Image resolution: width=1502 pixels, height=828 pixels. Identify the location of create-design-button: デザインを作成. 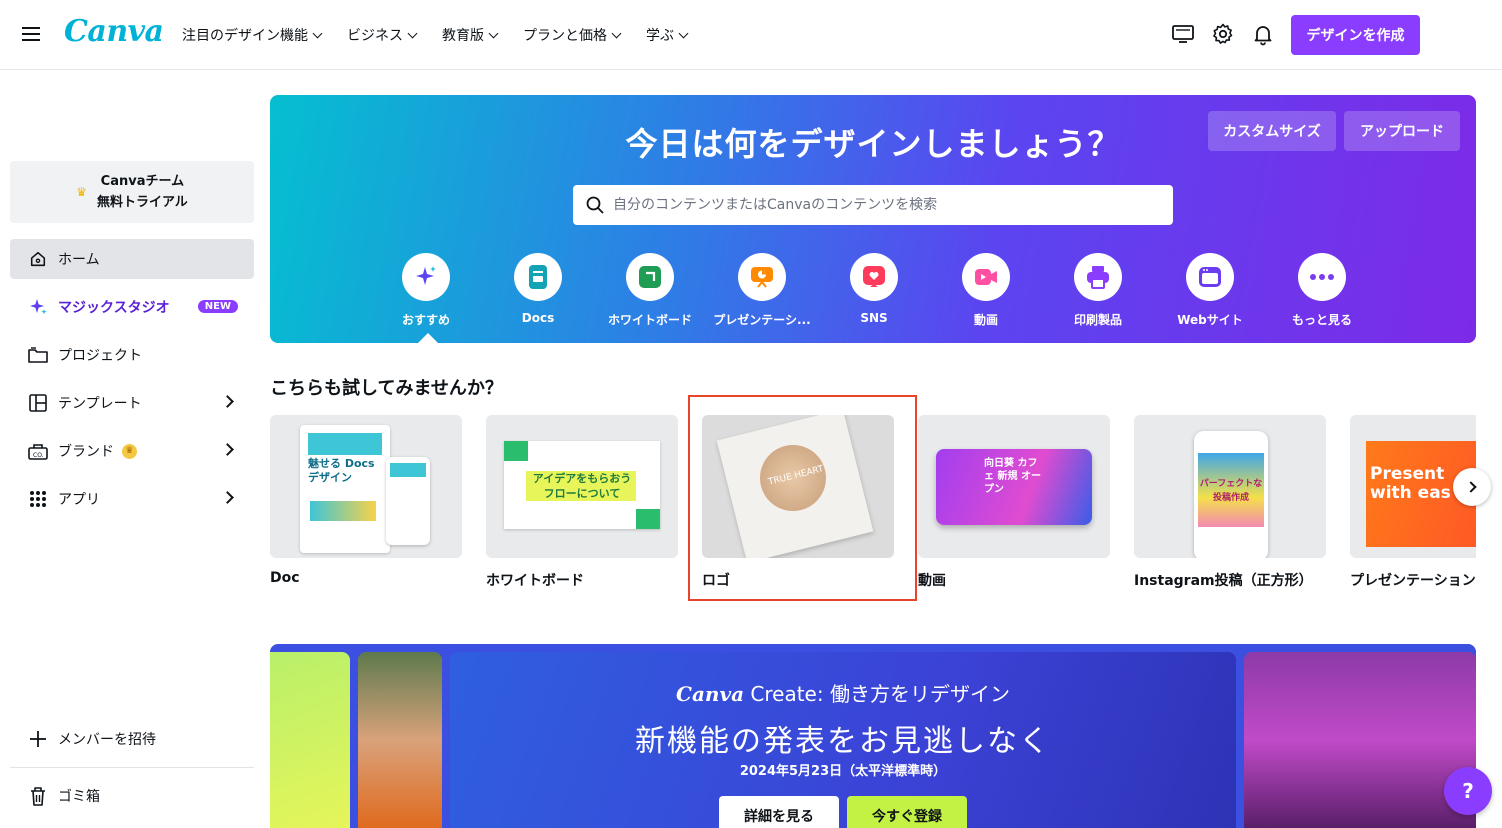
(1355, 35).